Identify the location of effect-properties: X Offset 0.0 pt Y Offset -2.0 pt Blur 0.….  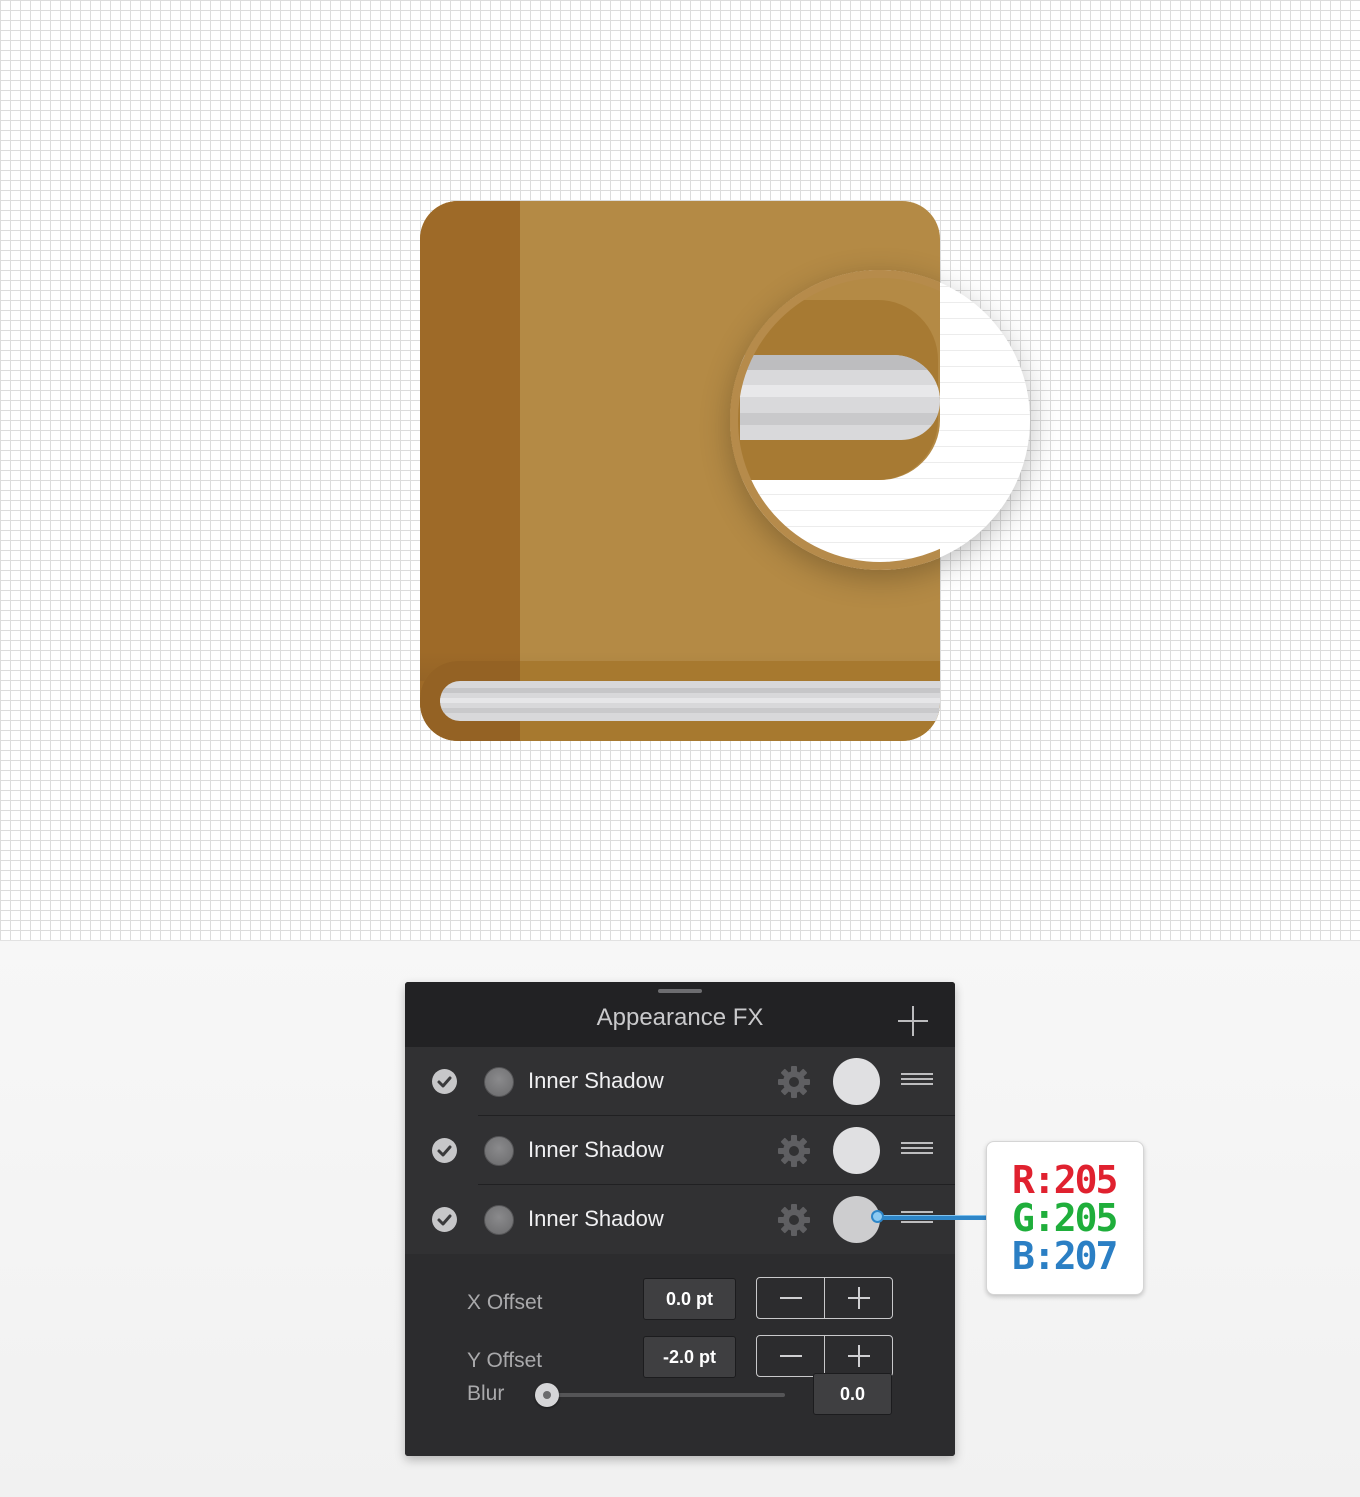
(680, 1355).